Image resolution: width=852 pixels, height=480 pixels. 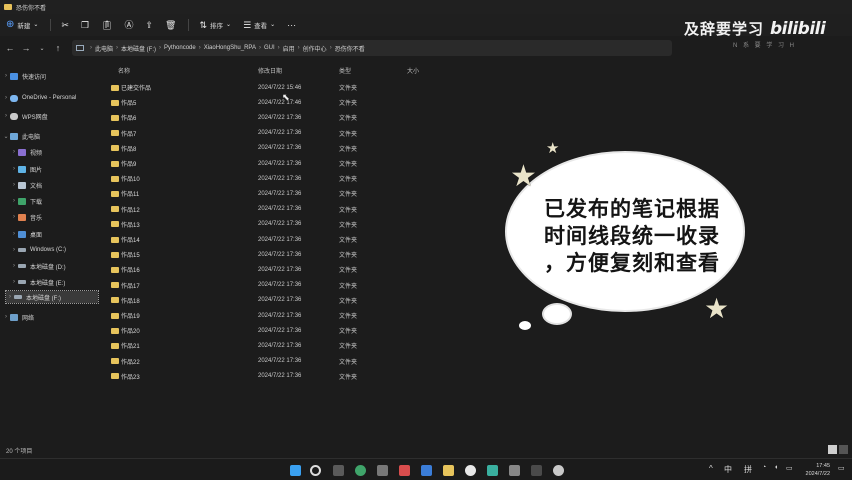 I want to click on sidebar-item-quick-access: › 快速访问, so click(x=24, y=76).